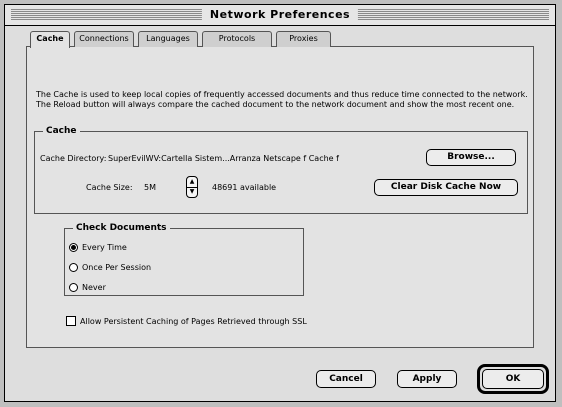 The height and width of the screenshot is (407, 562). Describe the element at coordinates (73, 287) in the screenshot. I see `radio-never` at that location.